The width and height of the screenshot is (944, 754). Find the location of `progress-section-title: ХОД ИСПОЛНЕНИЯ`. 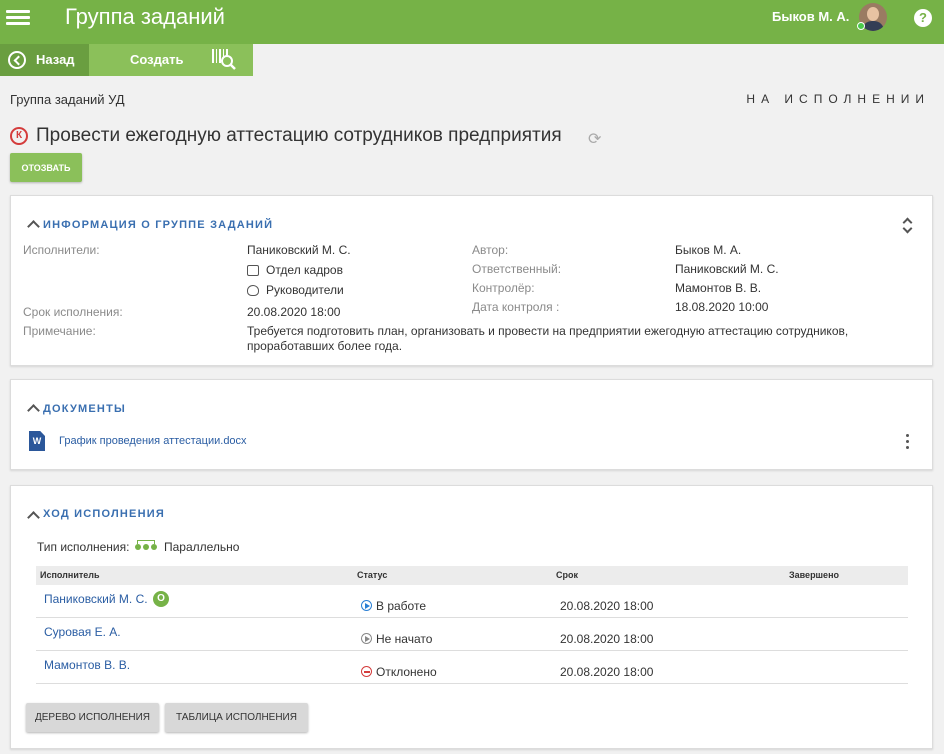

progress-section-title: ХОД ИСПОЛНЕНИЯ is located at coordinates (104, 514).